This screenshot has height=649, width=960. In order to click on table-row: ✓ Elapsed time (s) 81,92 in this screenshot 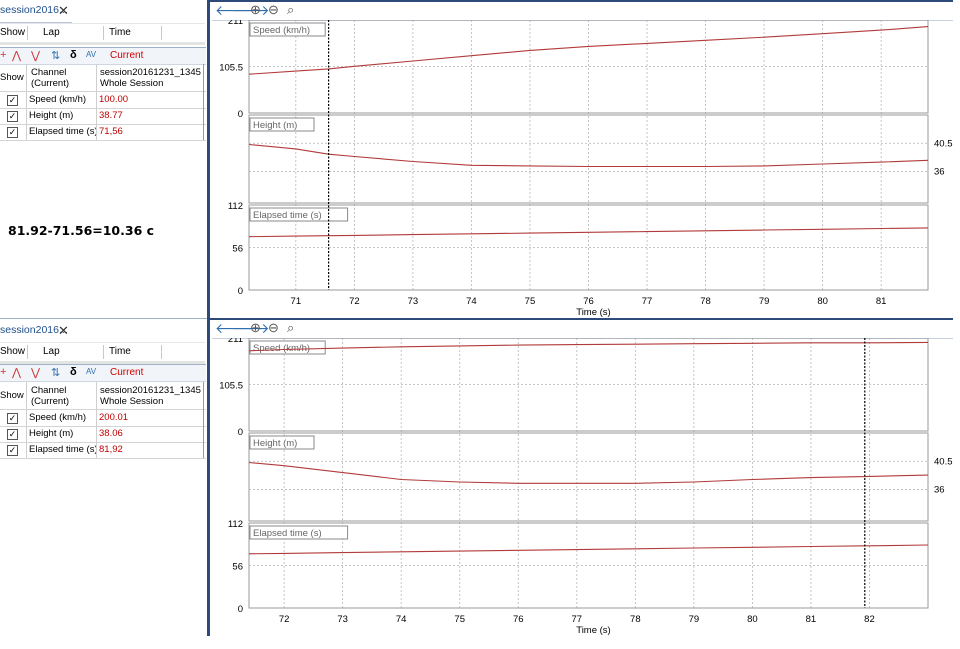, I will do `click(103, 450)`.